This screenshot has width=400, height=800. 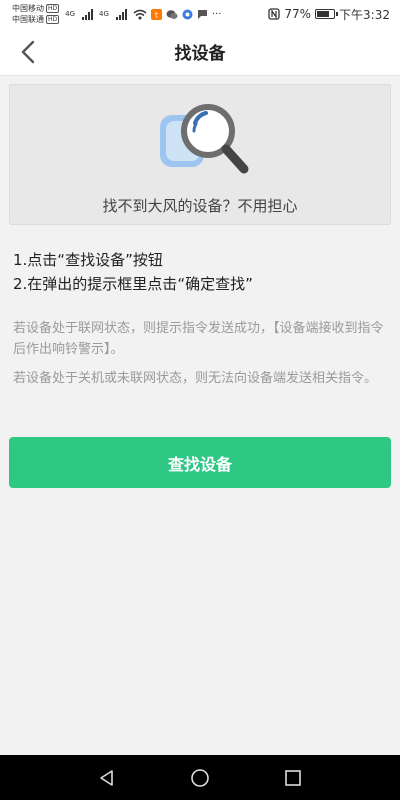 I want to click on carrier-2-label: 中国联通, so click(x=28, y=19).